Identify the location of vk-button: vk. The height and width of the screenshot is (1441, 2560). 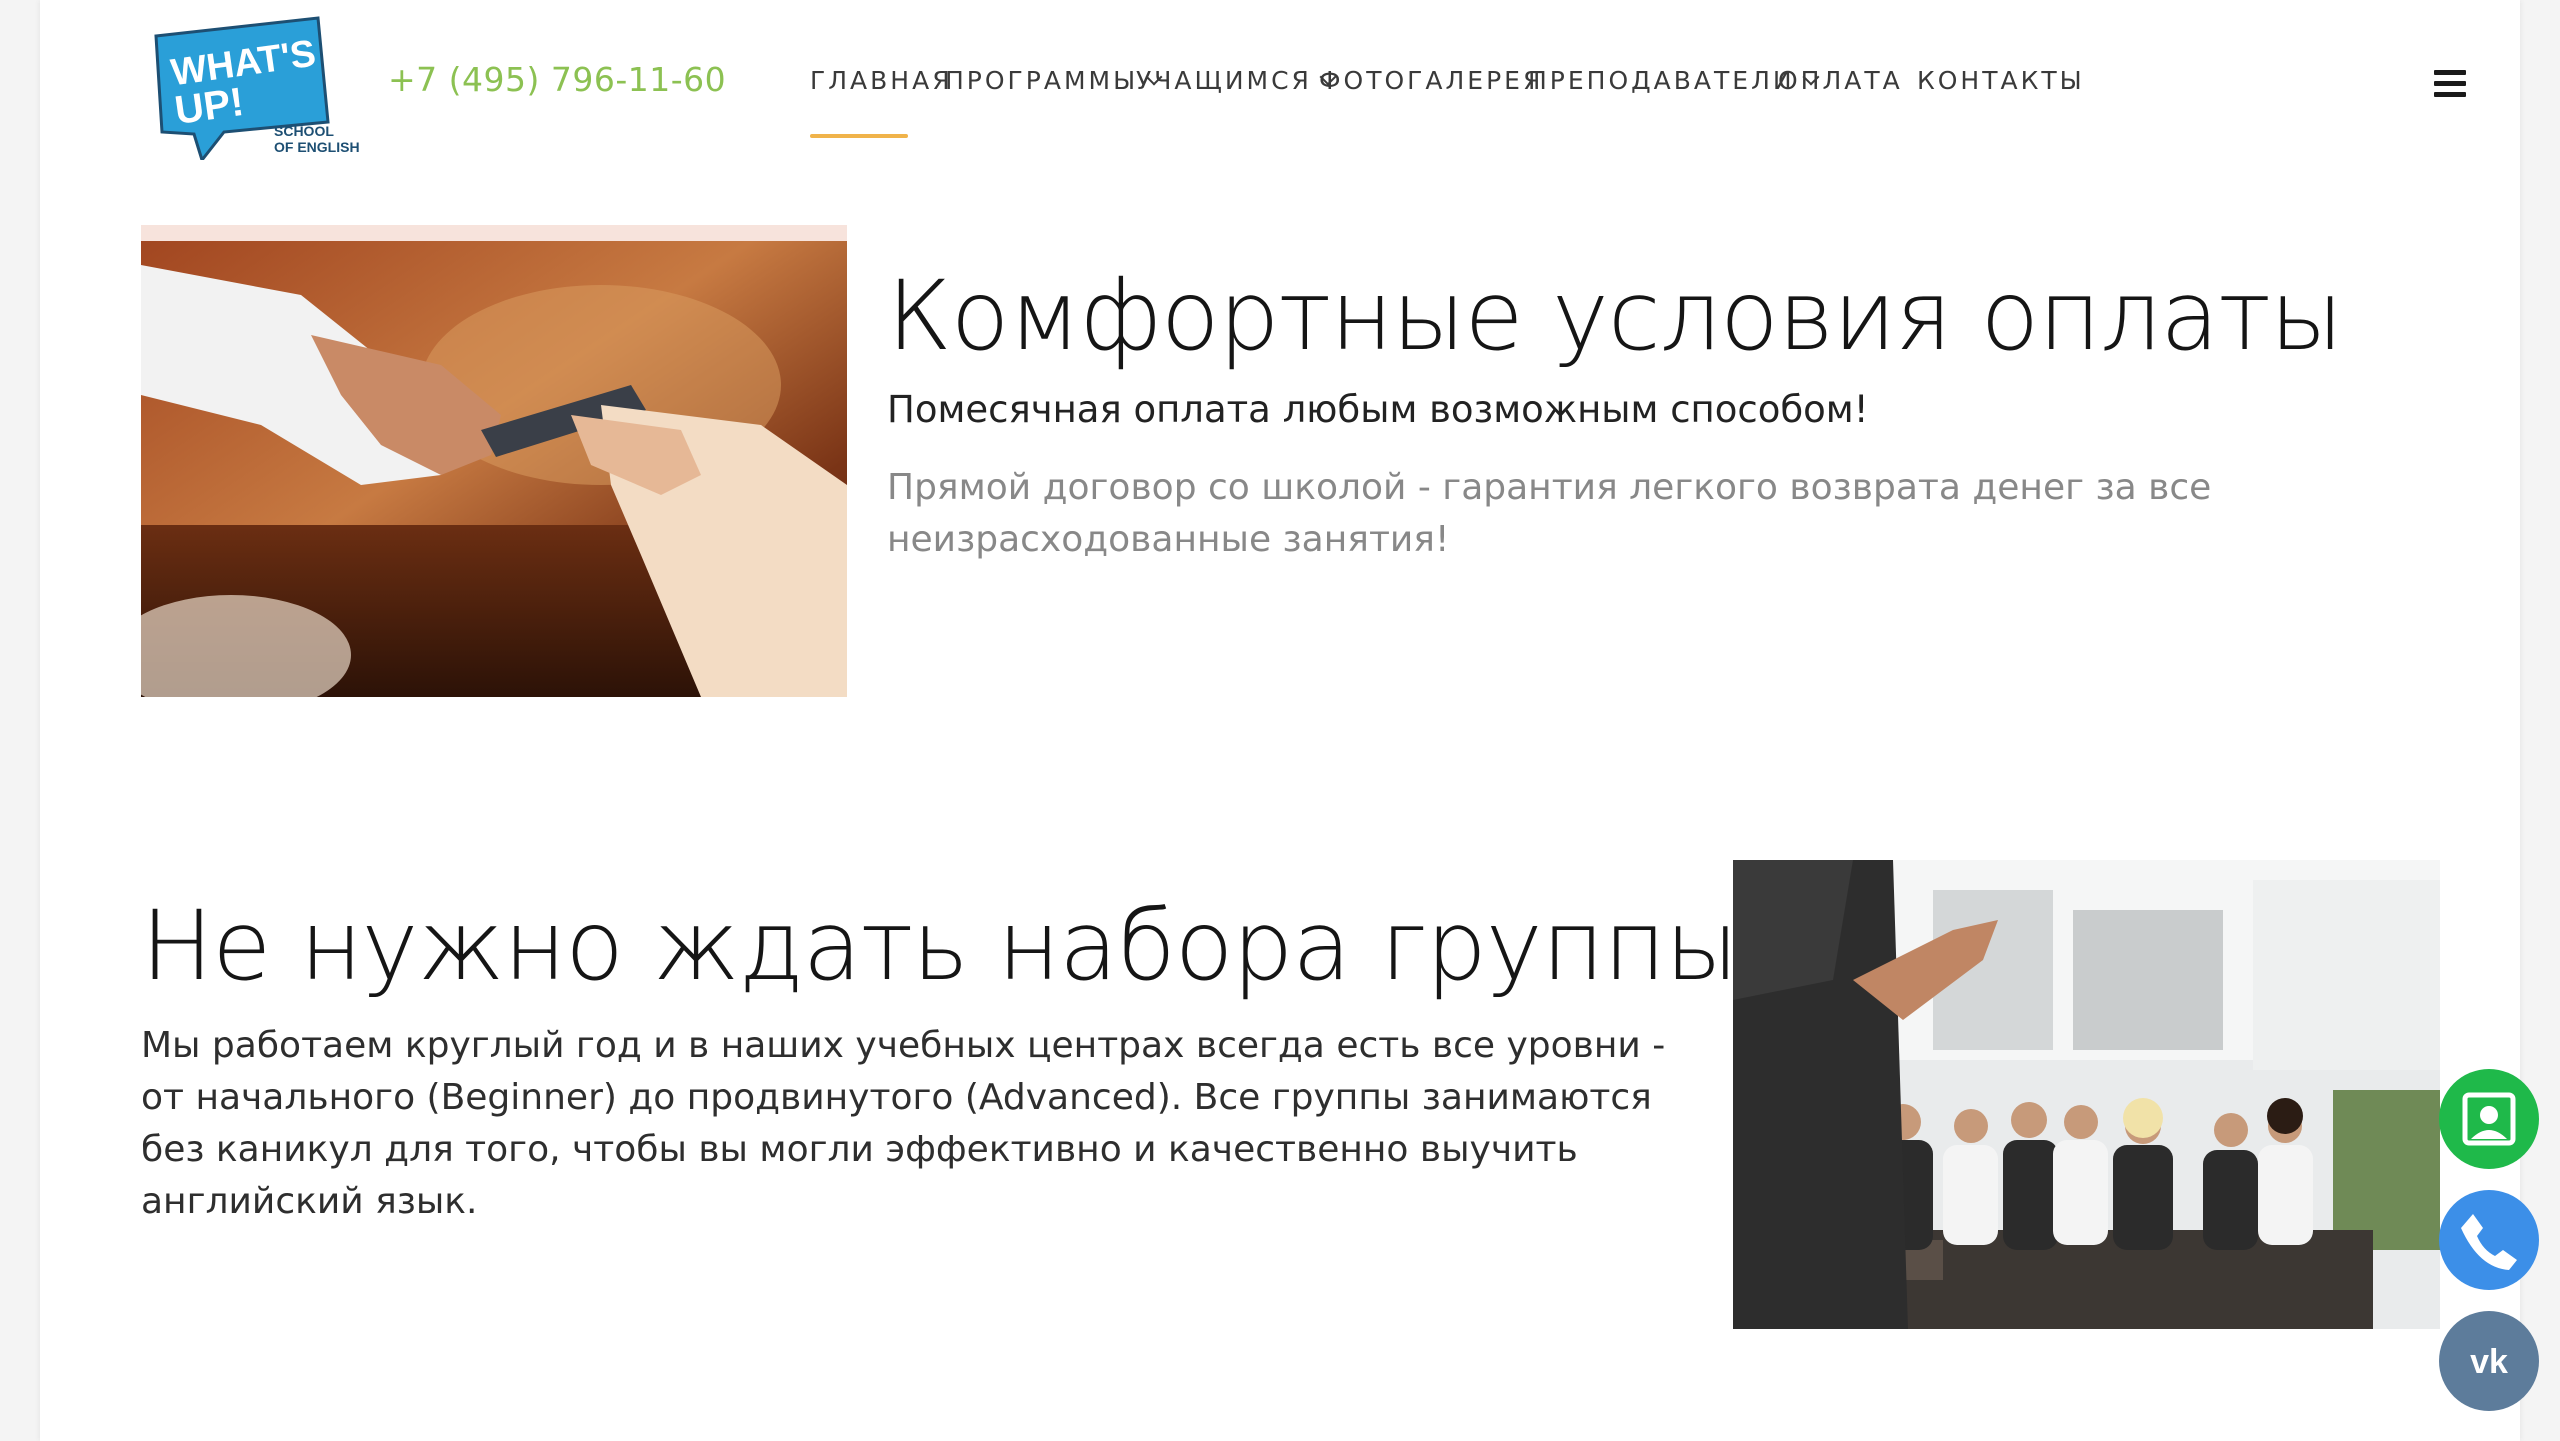
(2489, 1361).